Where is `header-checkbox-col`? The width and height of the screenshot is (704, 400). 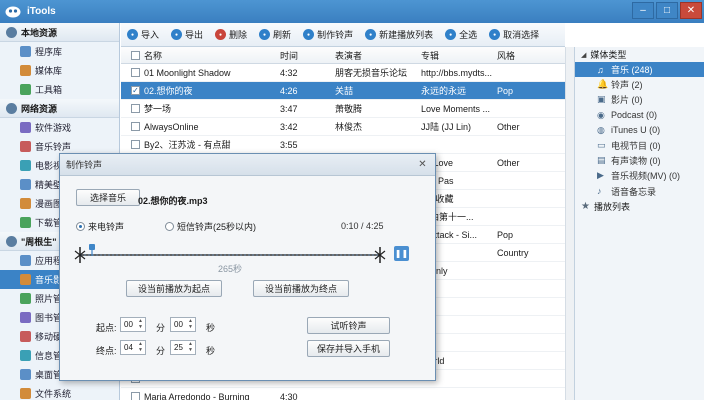 header-checkbox-col is located at coordinates (131, 55).